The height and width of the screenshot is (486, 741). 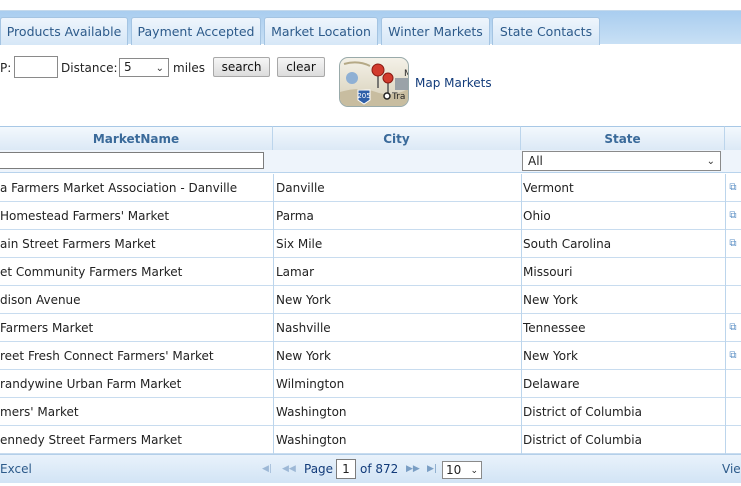 I want to click on table-row: Homestead Farmers' Market Parma Ohio ⧉, so click(x=370, y=216).